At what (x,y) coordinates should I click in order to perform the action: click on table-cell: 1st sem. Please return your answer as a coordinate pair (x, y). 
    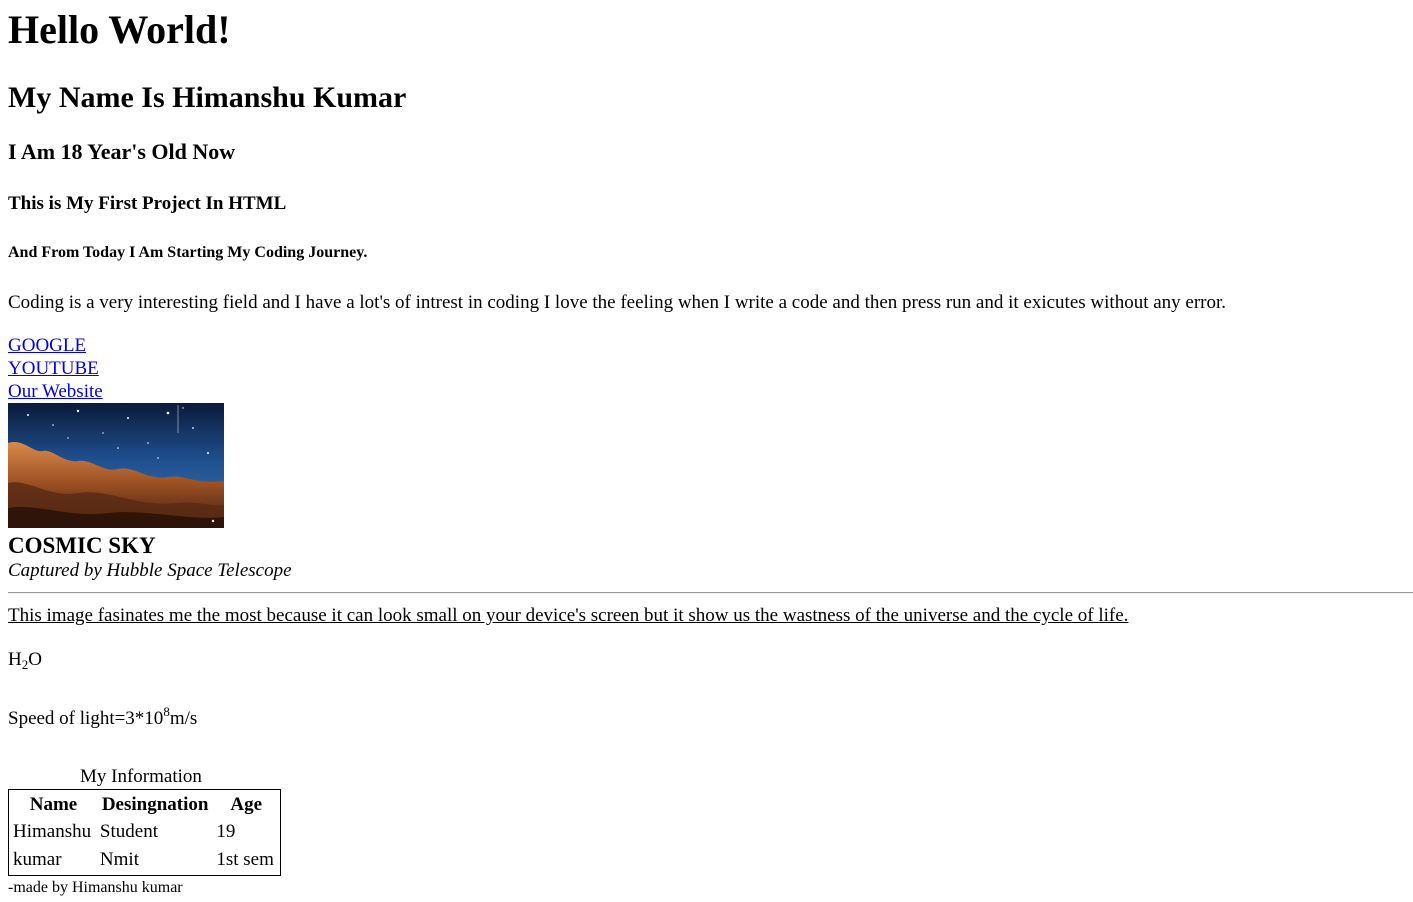
    Looking at the image, I should click on (245, 860).